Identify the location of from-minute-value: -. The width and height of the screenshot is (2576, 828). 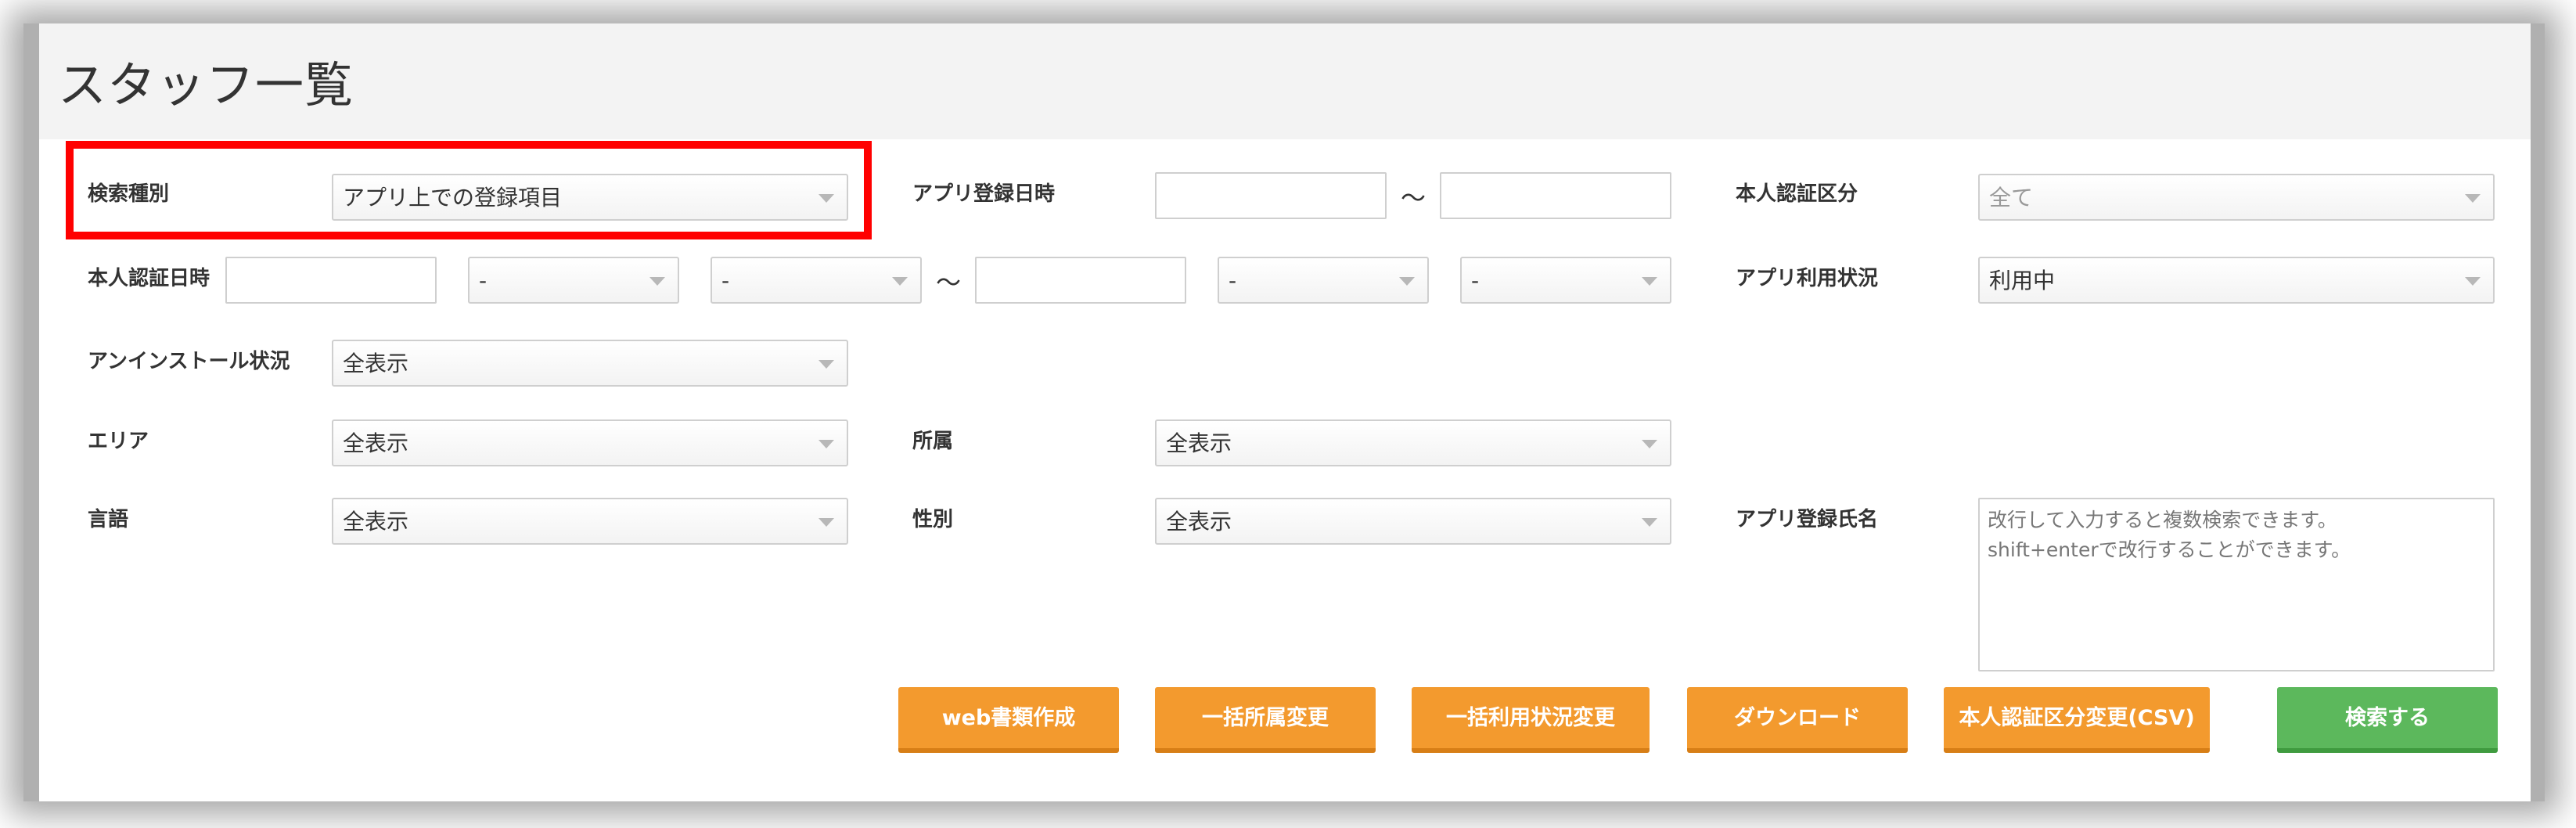
(726, 280).